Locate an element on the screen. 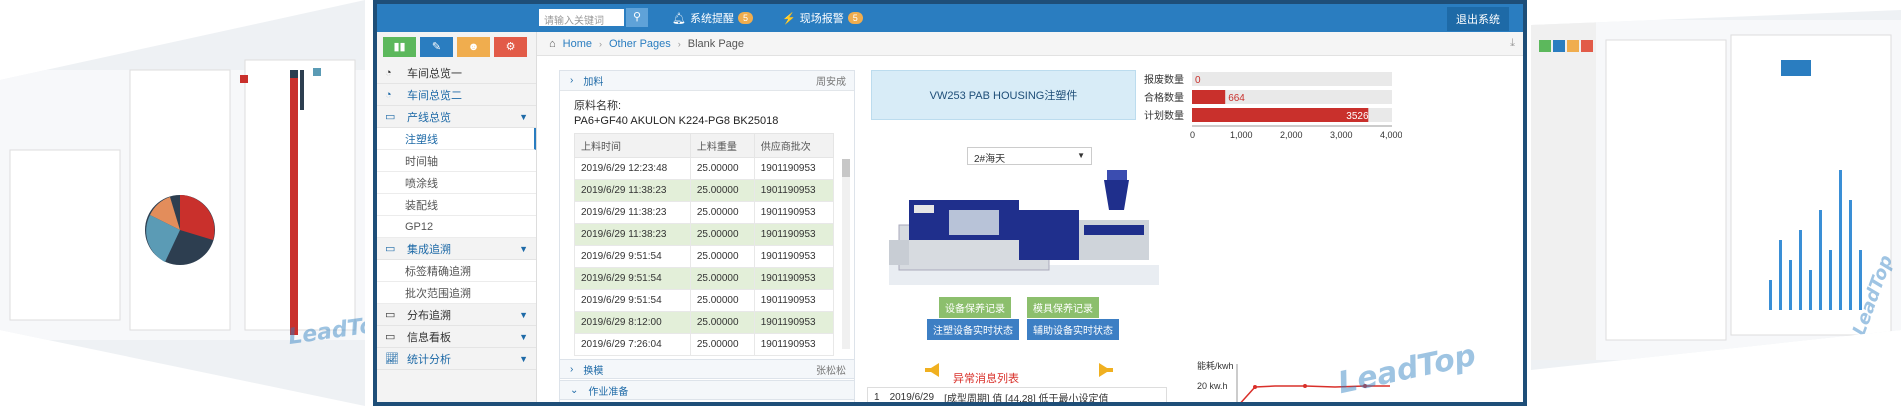 This screenshot has width=1901, height=406. table-cell: 2019/6/29 11:38:23 is located at coordinates (632, 190).